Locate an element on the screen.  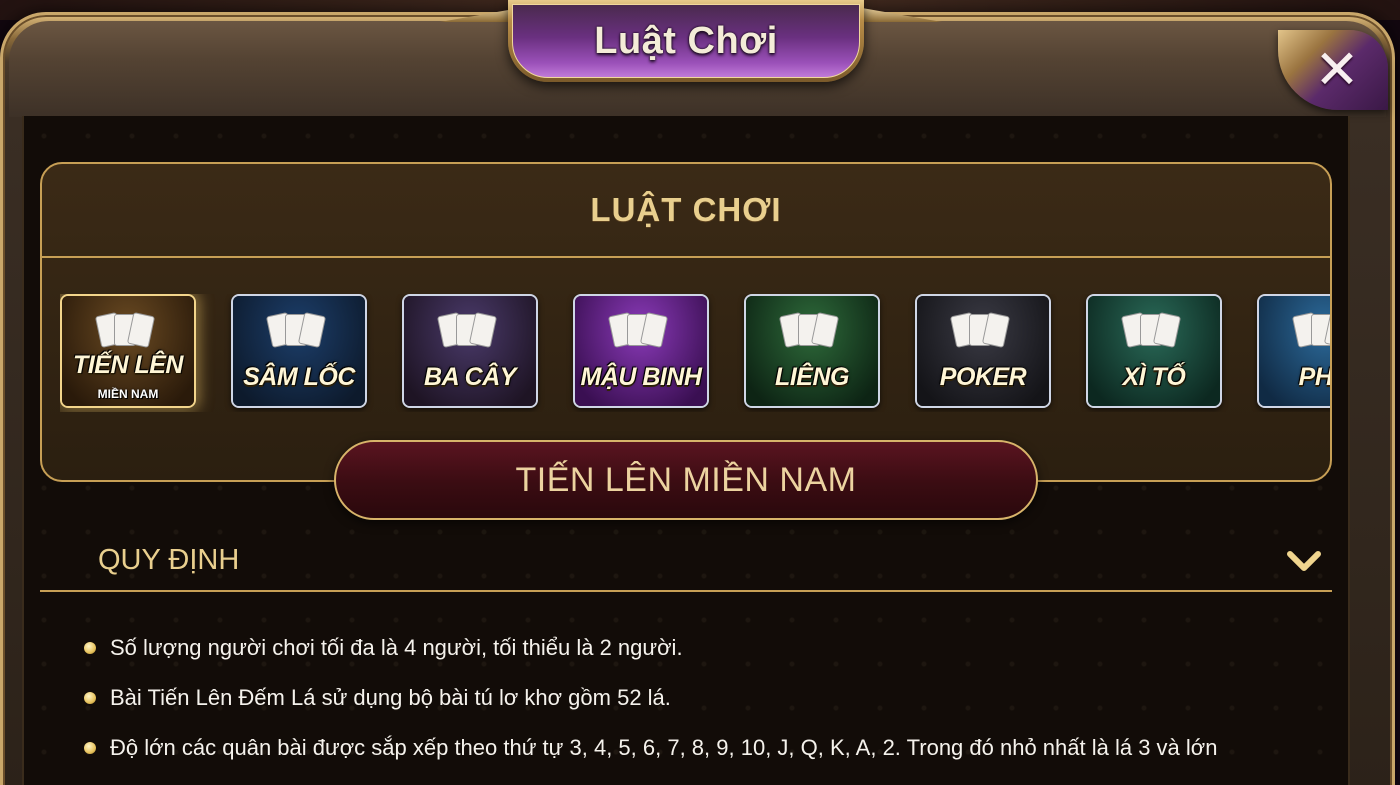
close-icon: ✕ is located at coordinates (1337, 70).